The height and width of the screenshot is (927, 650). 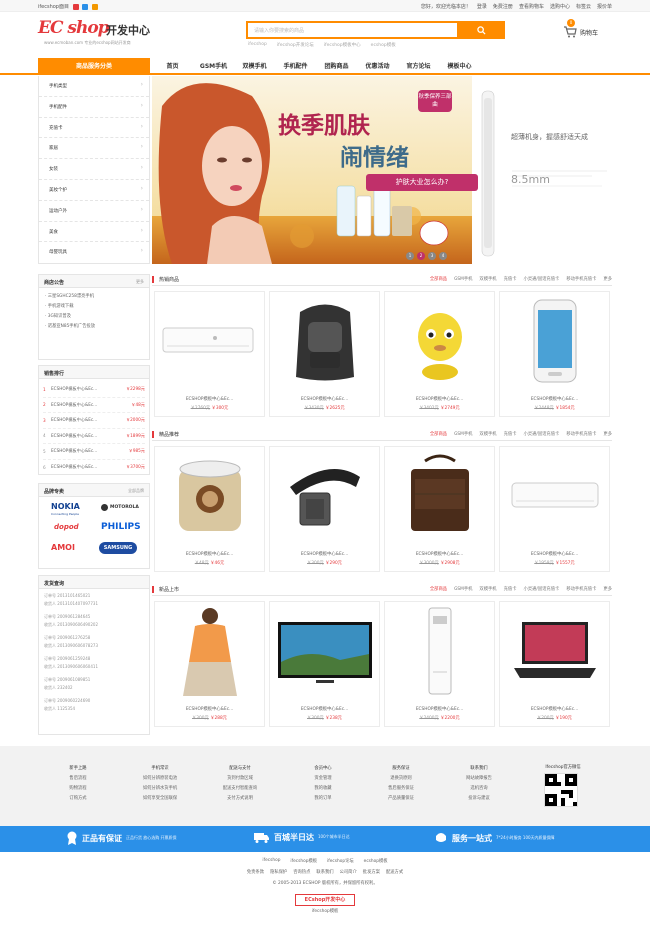 What do you see at coordinates (324, 354) in the screenshot?
I see `product-card: ECSHOP模板中心&Ec... ￥3430元 ￥2625元` at bounding box center [324, 354].